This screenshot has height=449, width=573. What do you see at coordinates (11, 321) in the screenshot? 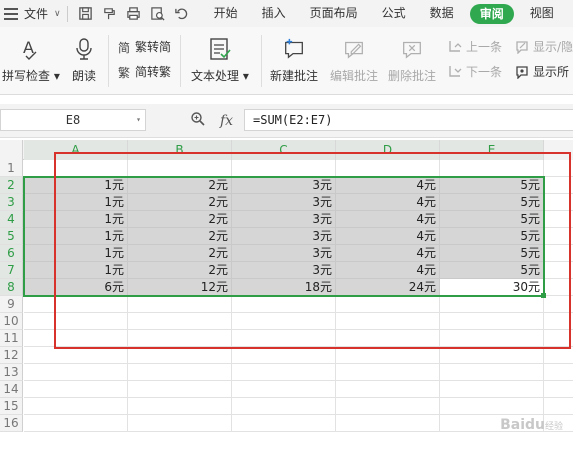
I see `row-header-10: 10` at bounding box center [11, 321].